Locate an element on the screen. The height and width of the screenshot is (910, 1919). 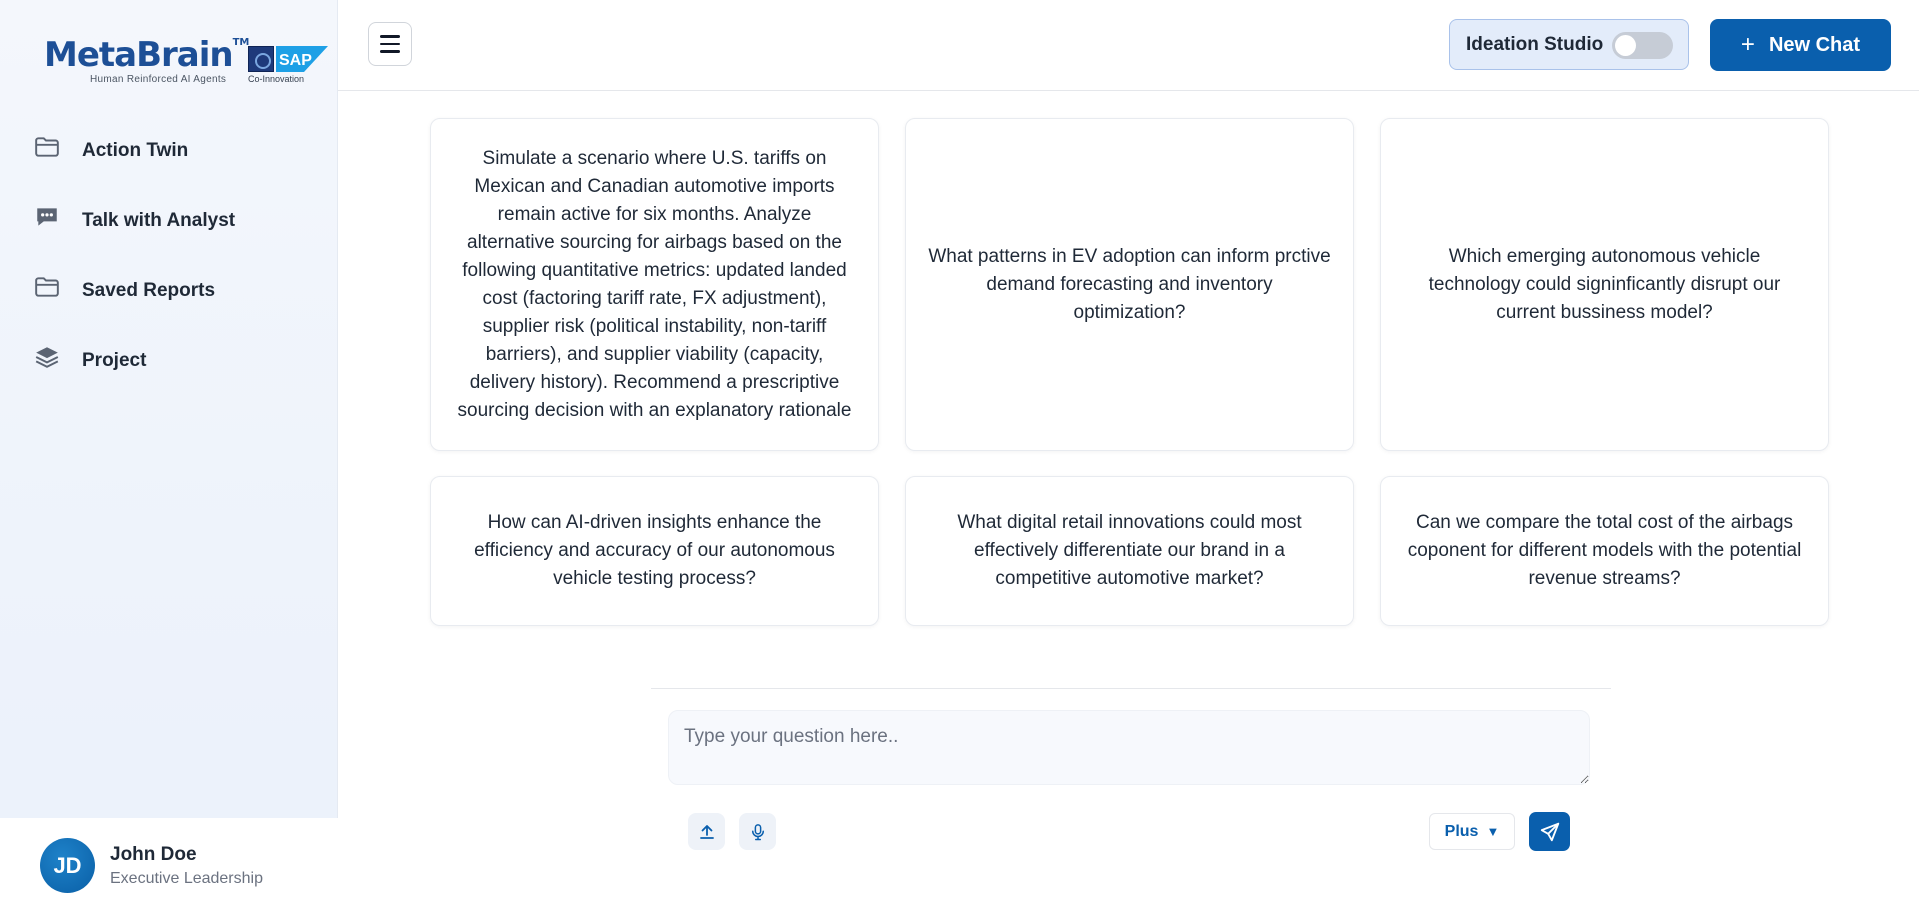
send-icon is located at coordinates (1549, 831).